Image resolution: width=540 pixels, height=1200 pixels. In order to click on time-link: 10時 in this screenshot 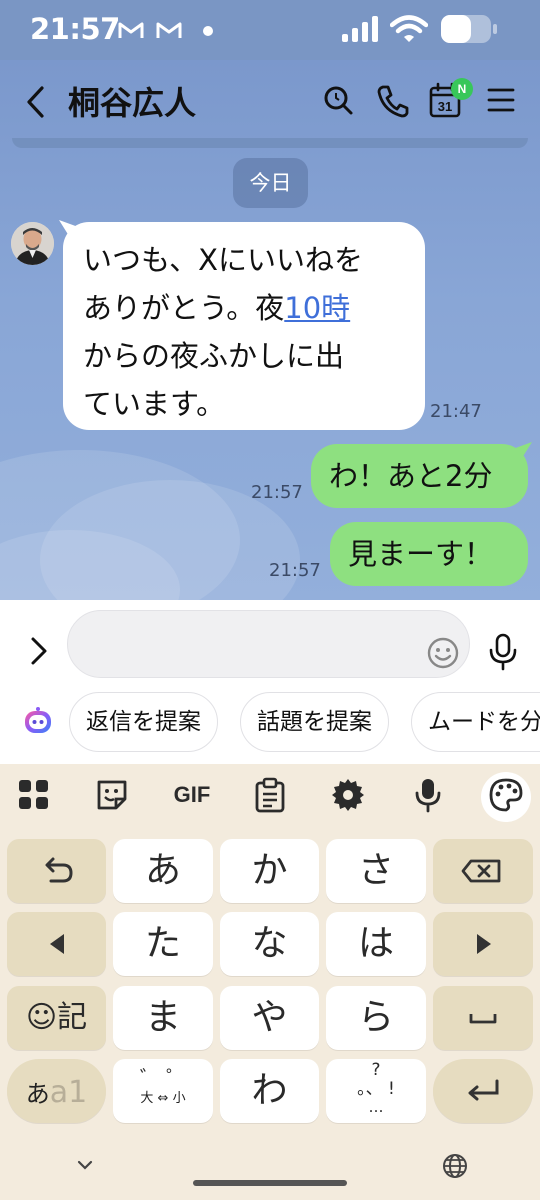, I will do `click(317, 308)`.